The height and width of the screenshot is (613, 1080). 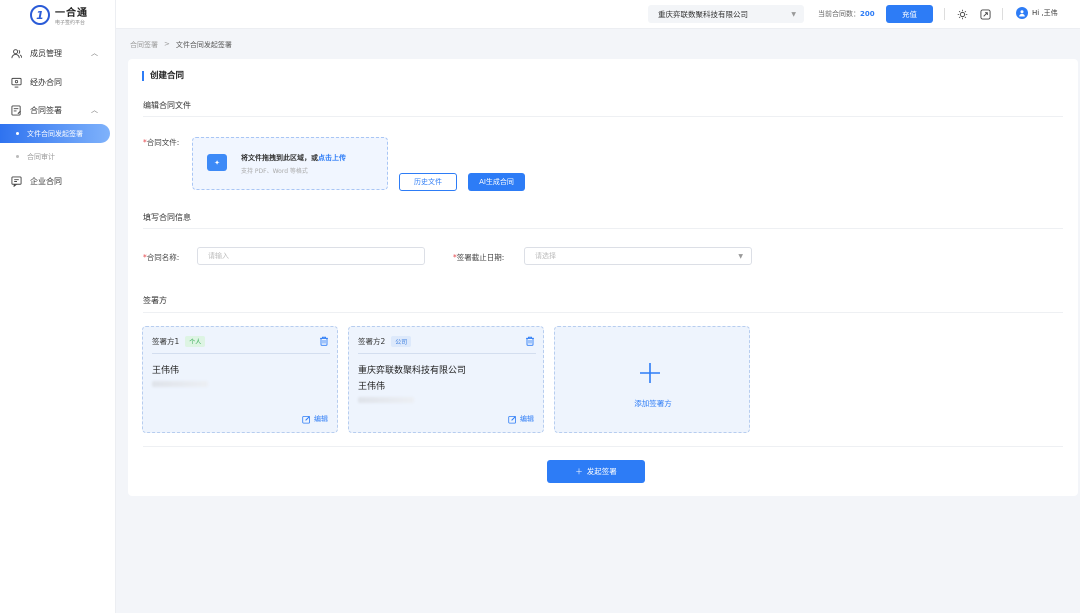 What do you see at coordinates (290, 163) in the screenshot?
I see `file-upload-dropzone: ✦ 将文件拖拽到此区域，或点击上传 支持 PDF、Word 等格式` at bounding box center [290, 163].